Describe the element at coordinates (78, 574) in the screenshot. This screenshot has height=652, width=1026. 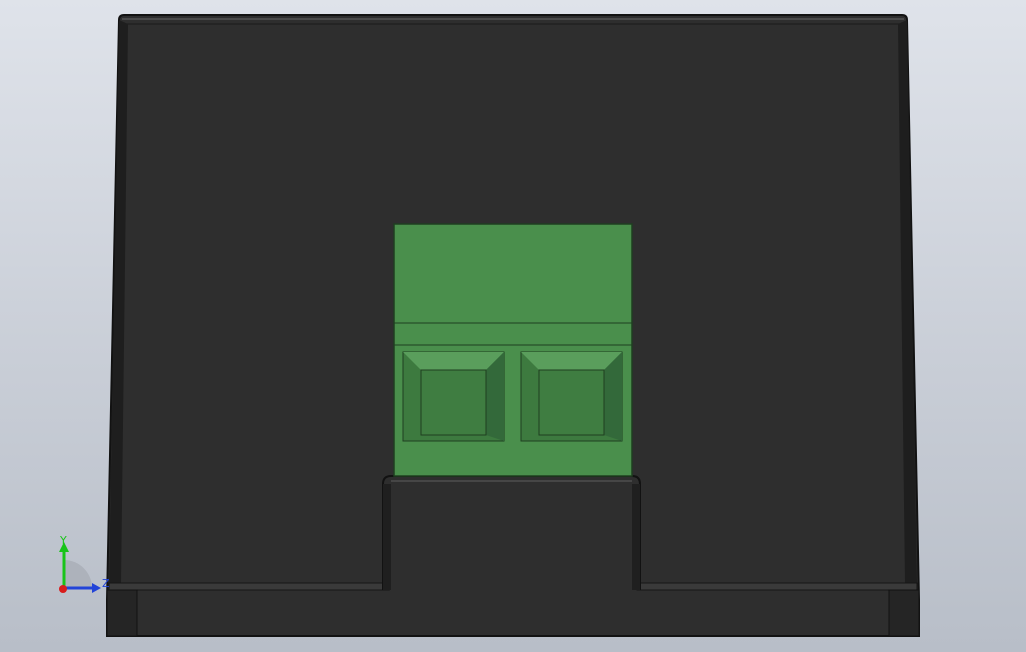
I see `triad-quadrant-shade` at that location.